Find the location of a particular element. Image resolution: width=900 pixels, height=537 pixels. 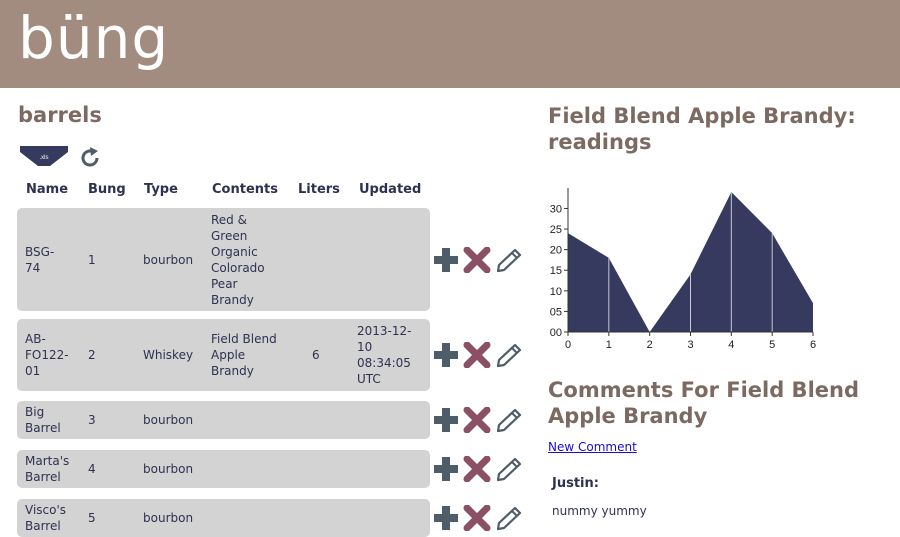

barrels-title: barrels is located at coordinates (60, 115).